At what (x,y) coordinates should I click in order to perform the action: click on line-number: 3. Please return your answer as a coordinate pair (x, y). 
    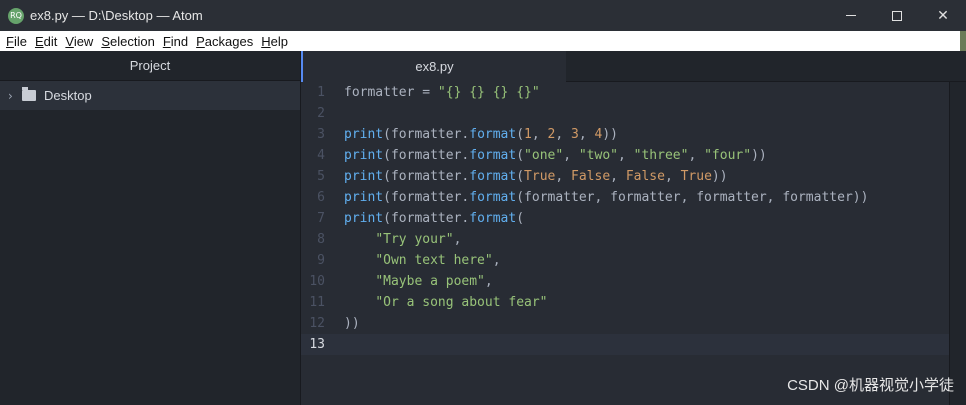
    Looking at the image, I should click on (321, 134).